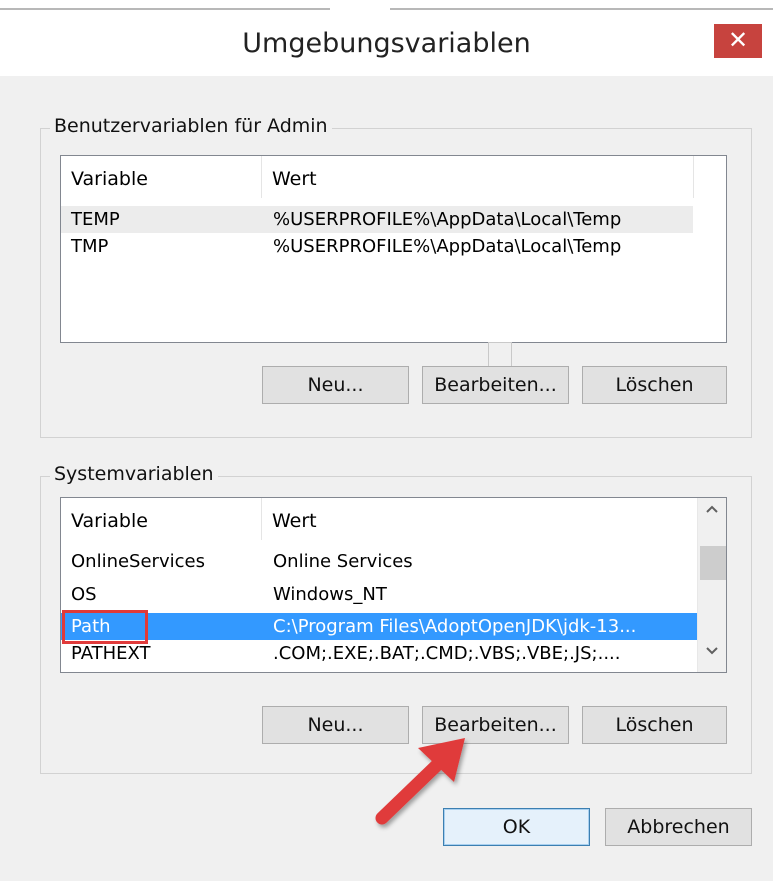 The image size is (773, 881). What do you see at coordinates (713, 563) in the screenshot?
I see `scrollbar-thumb` at bounding box center [713, 563].